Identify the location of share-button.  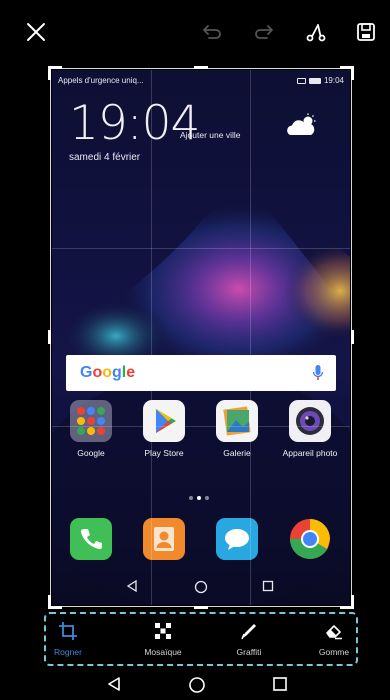
(316, 32).